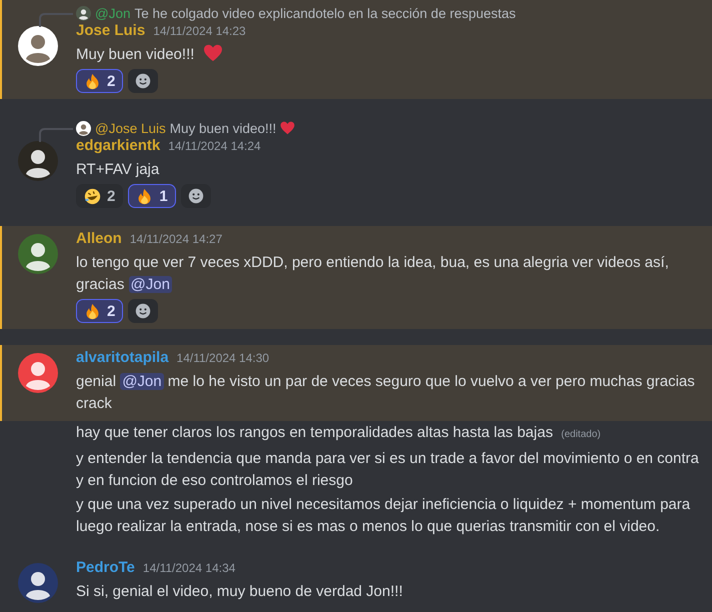 The image size is (712, 612). Describe the element at coordinates (92, 196) in the screenshot. I see `laughing-face-icon` at that location.